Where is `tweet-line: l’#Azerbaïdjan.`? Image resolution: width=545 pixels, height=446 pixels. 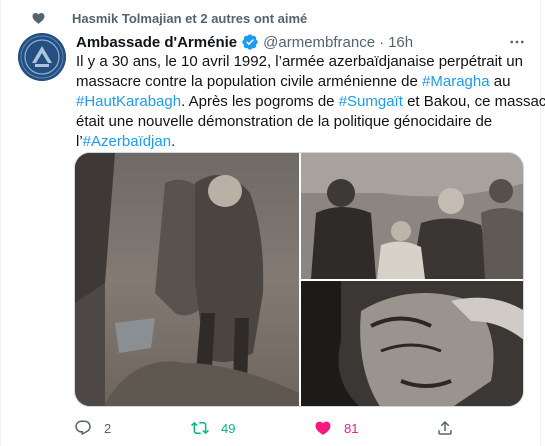
tweet-line: l’#Azerbaïdjan. is located at coordinates (301, 142).